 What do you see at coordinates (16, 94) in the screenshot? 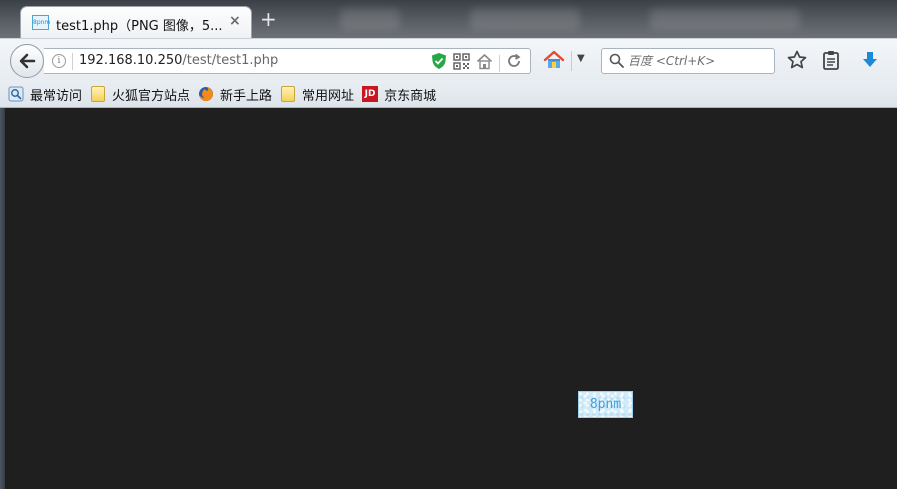
I see `most-visited-icon` at bounding box center [16, 94].